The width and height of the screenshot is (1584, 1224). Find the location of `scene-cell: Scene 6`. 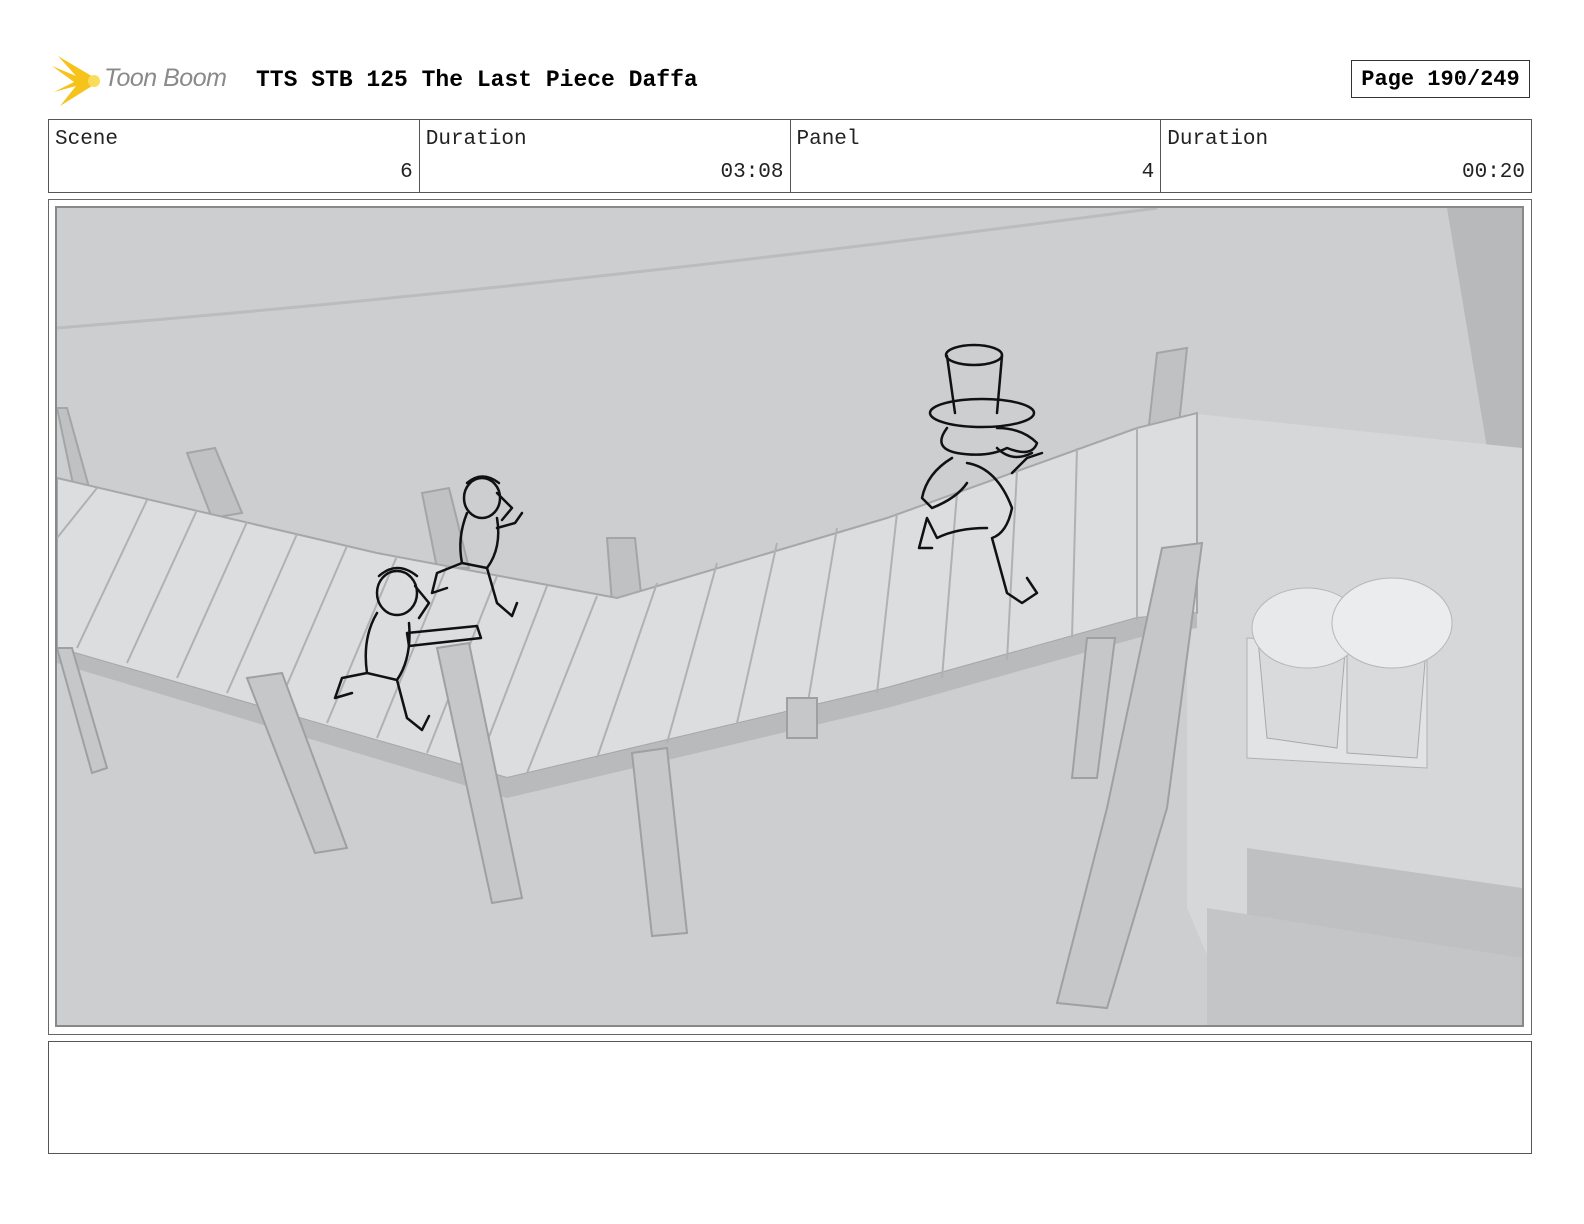

scene-cell: Scene 6 is located at coordinates (234, 156).